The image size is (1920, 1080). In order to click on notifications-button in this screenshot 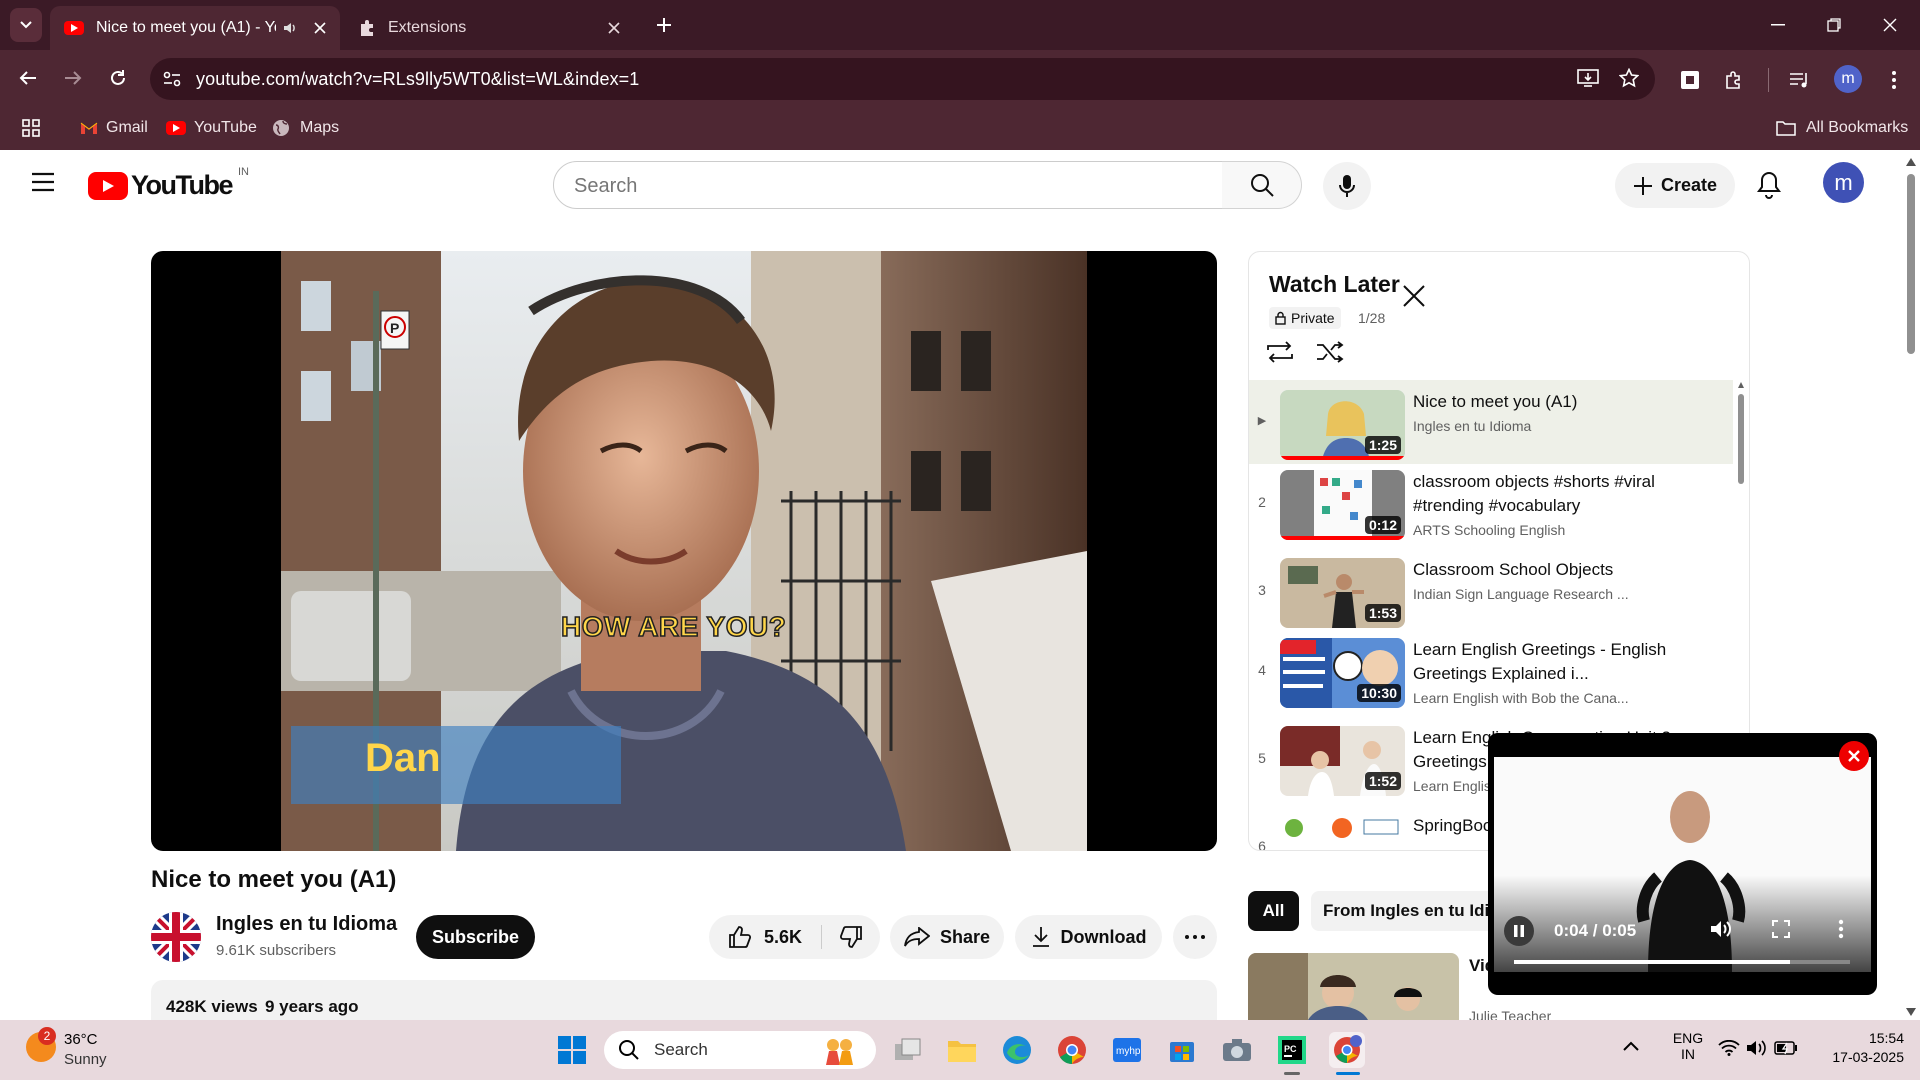, I will do `click(1769, 185)`.